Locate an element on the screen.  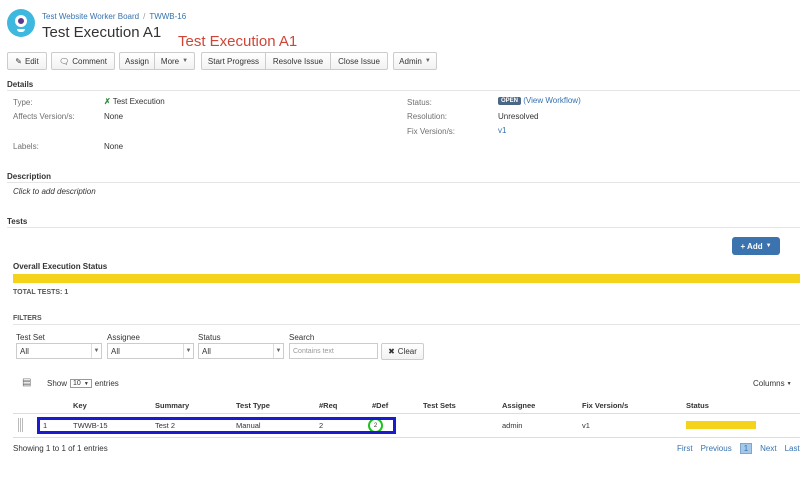
more-button: More ▼ is located at coordinates (174, 61).